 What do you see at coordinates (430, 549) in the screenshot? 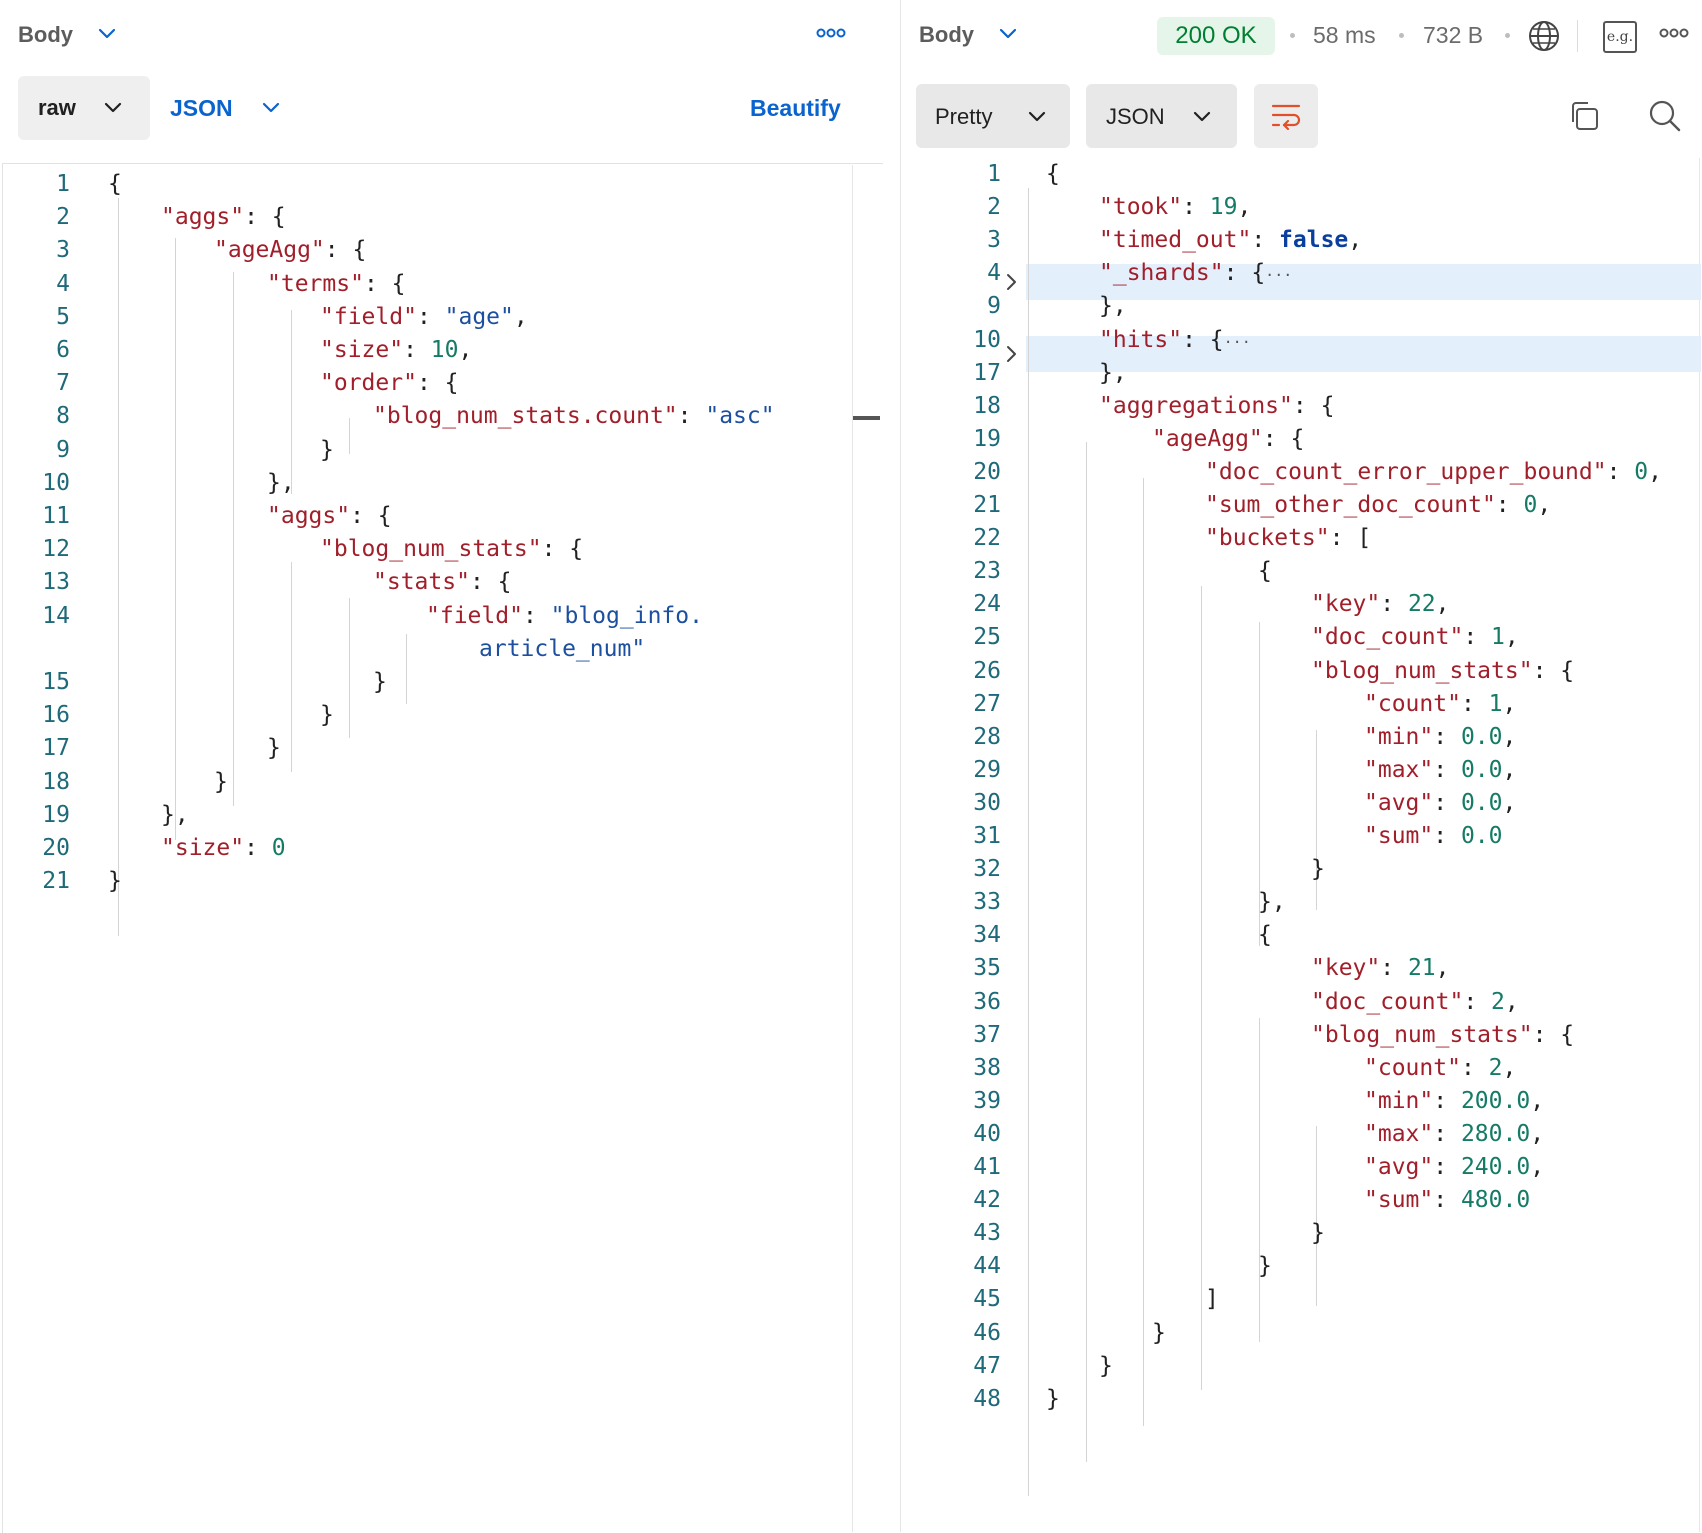
I see `code-line: 12 "blog_num_stats": {` at bounding box center [430, 549].